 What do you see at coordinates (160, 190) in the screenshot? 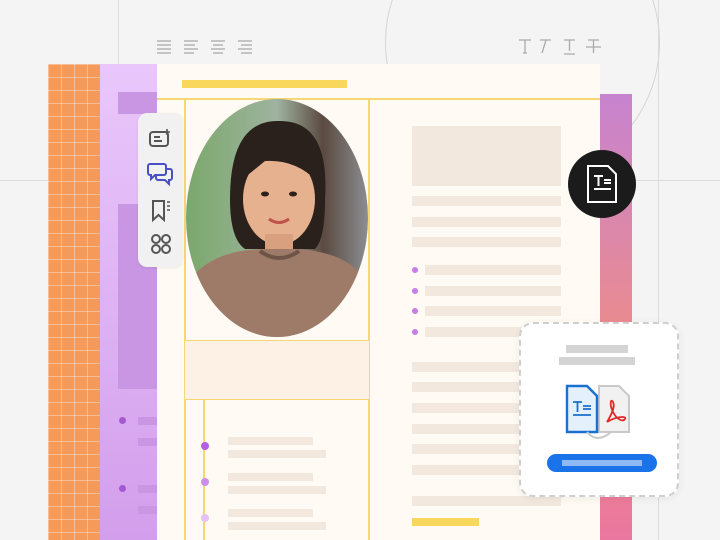
I see `side-toolbar` at bounding box center [160, 190].